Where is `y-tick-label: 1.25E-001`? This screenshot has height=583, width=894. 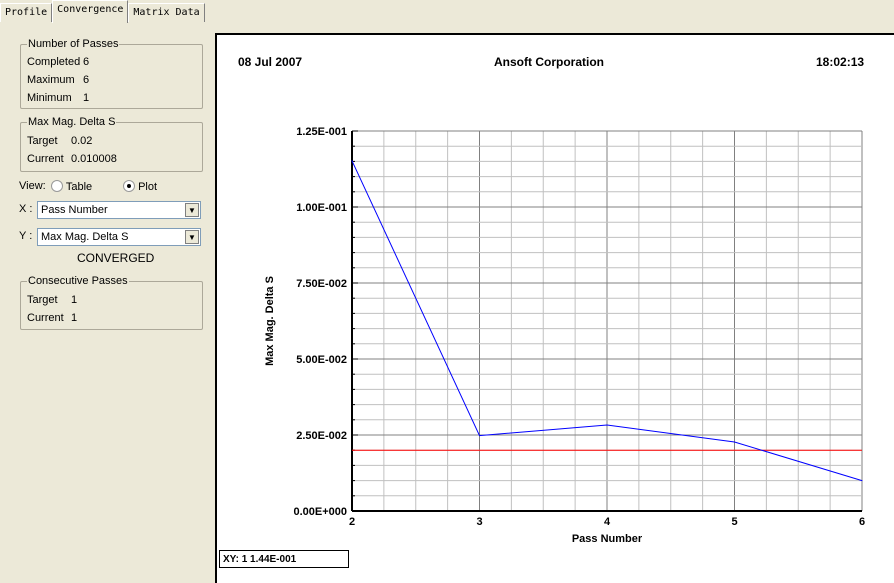
y-tick-label: 1.25E-001 is located at coordinates (321, 132).